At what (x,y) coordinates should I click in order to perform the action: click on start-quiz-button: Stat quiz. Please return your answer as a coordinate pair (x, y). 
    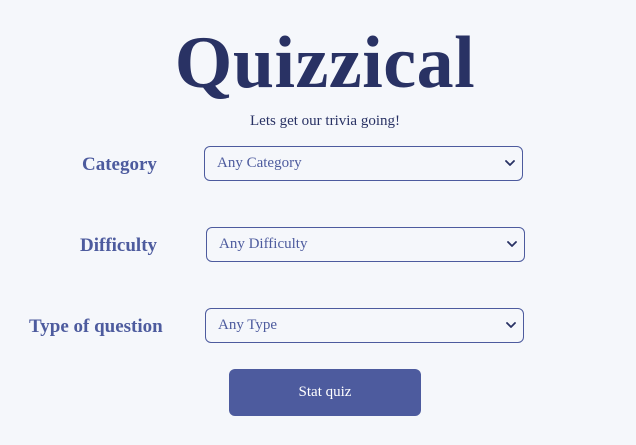
    Looking at the image, I should click on (325, 392).